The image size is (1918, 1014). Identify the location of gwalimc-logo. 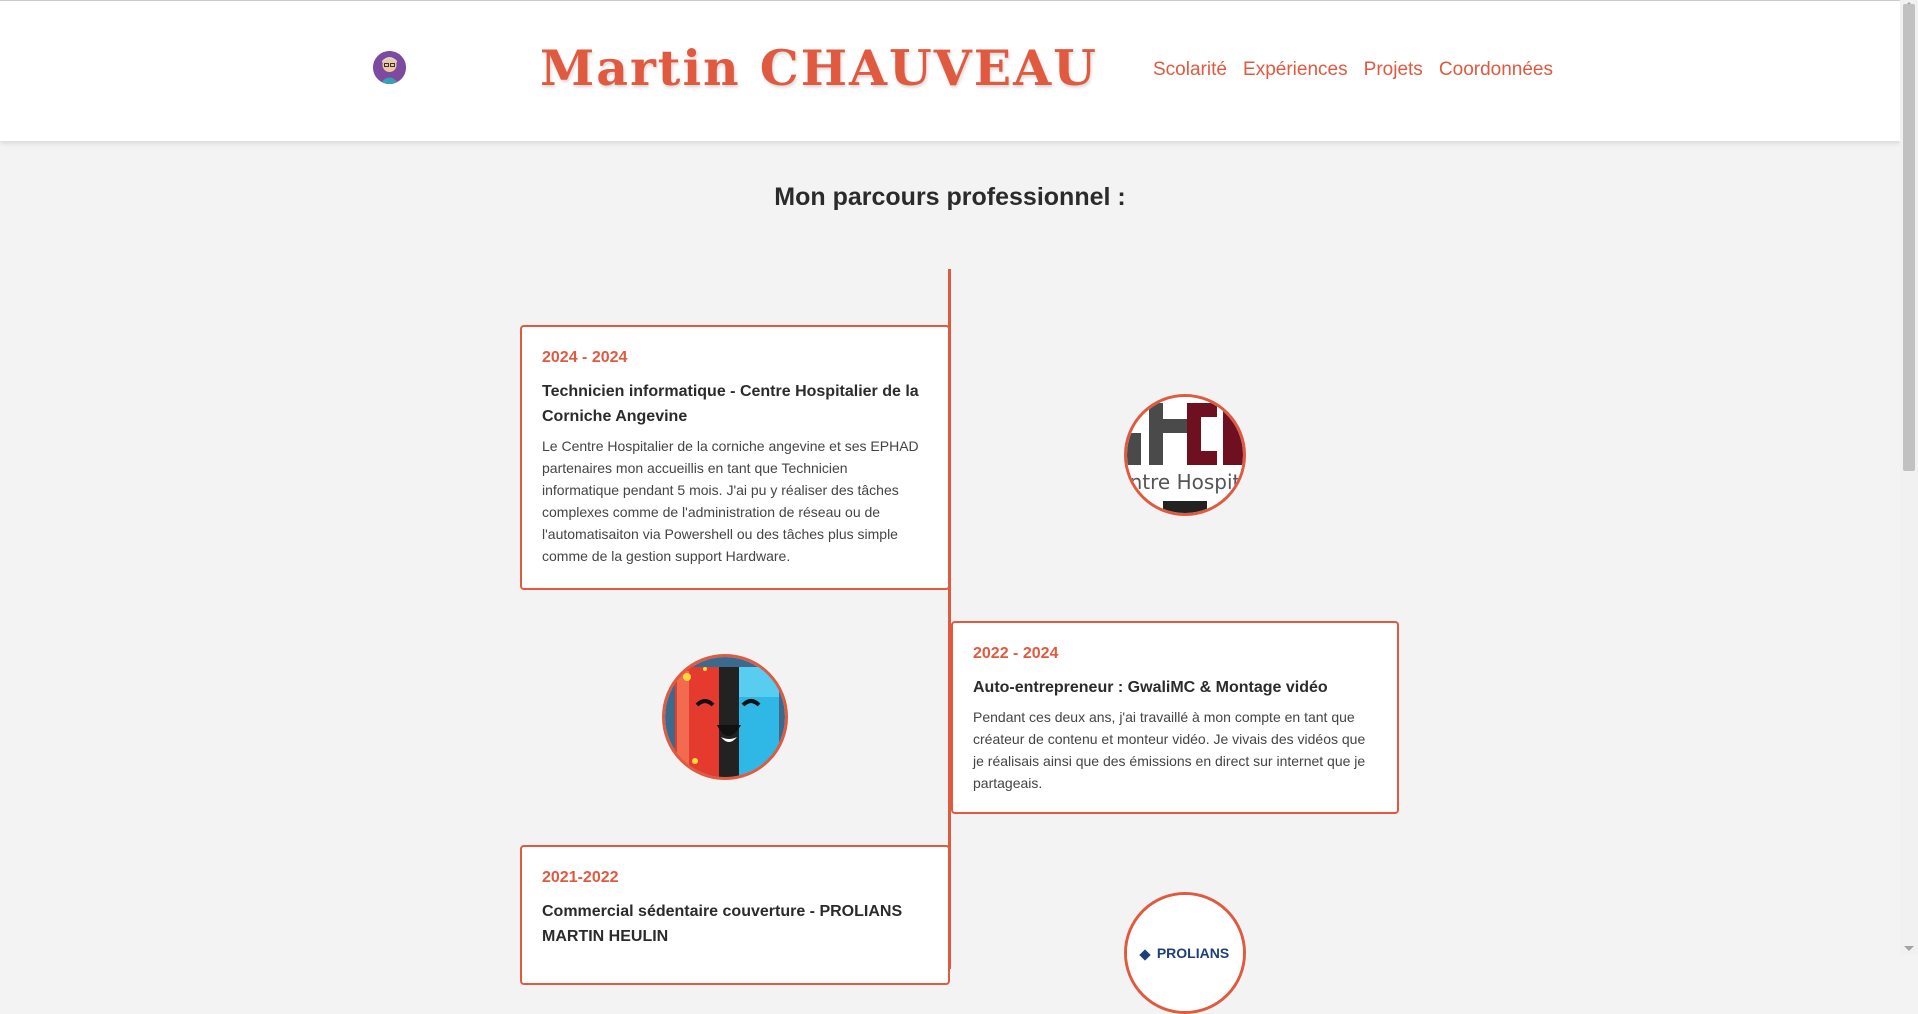
(725, 717).